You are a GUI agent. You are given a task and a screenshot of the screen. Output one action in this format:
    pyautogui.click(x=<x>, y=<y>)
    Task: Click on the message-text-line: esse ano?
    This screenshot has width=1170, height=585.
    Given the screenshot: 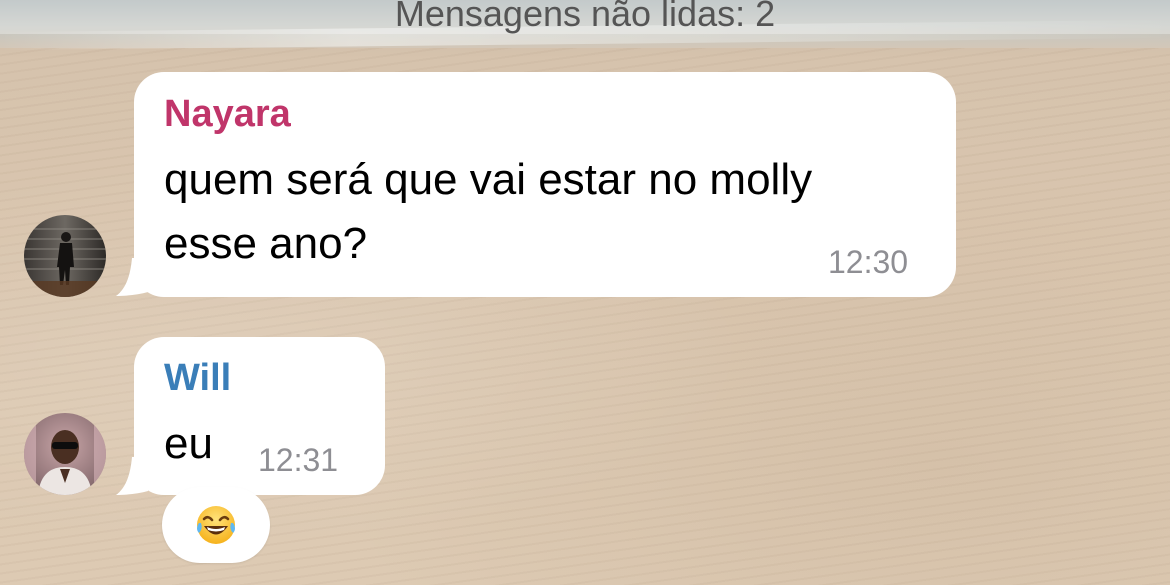 What is the action you would take?
    pyautogui.click(x=266, y=243)
    